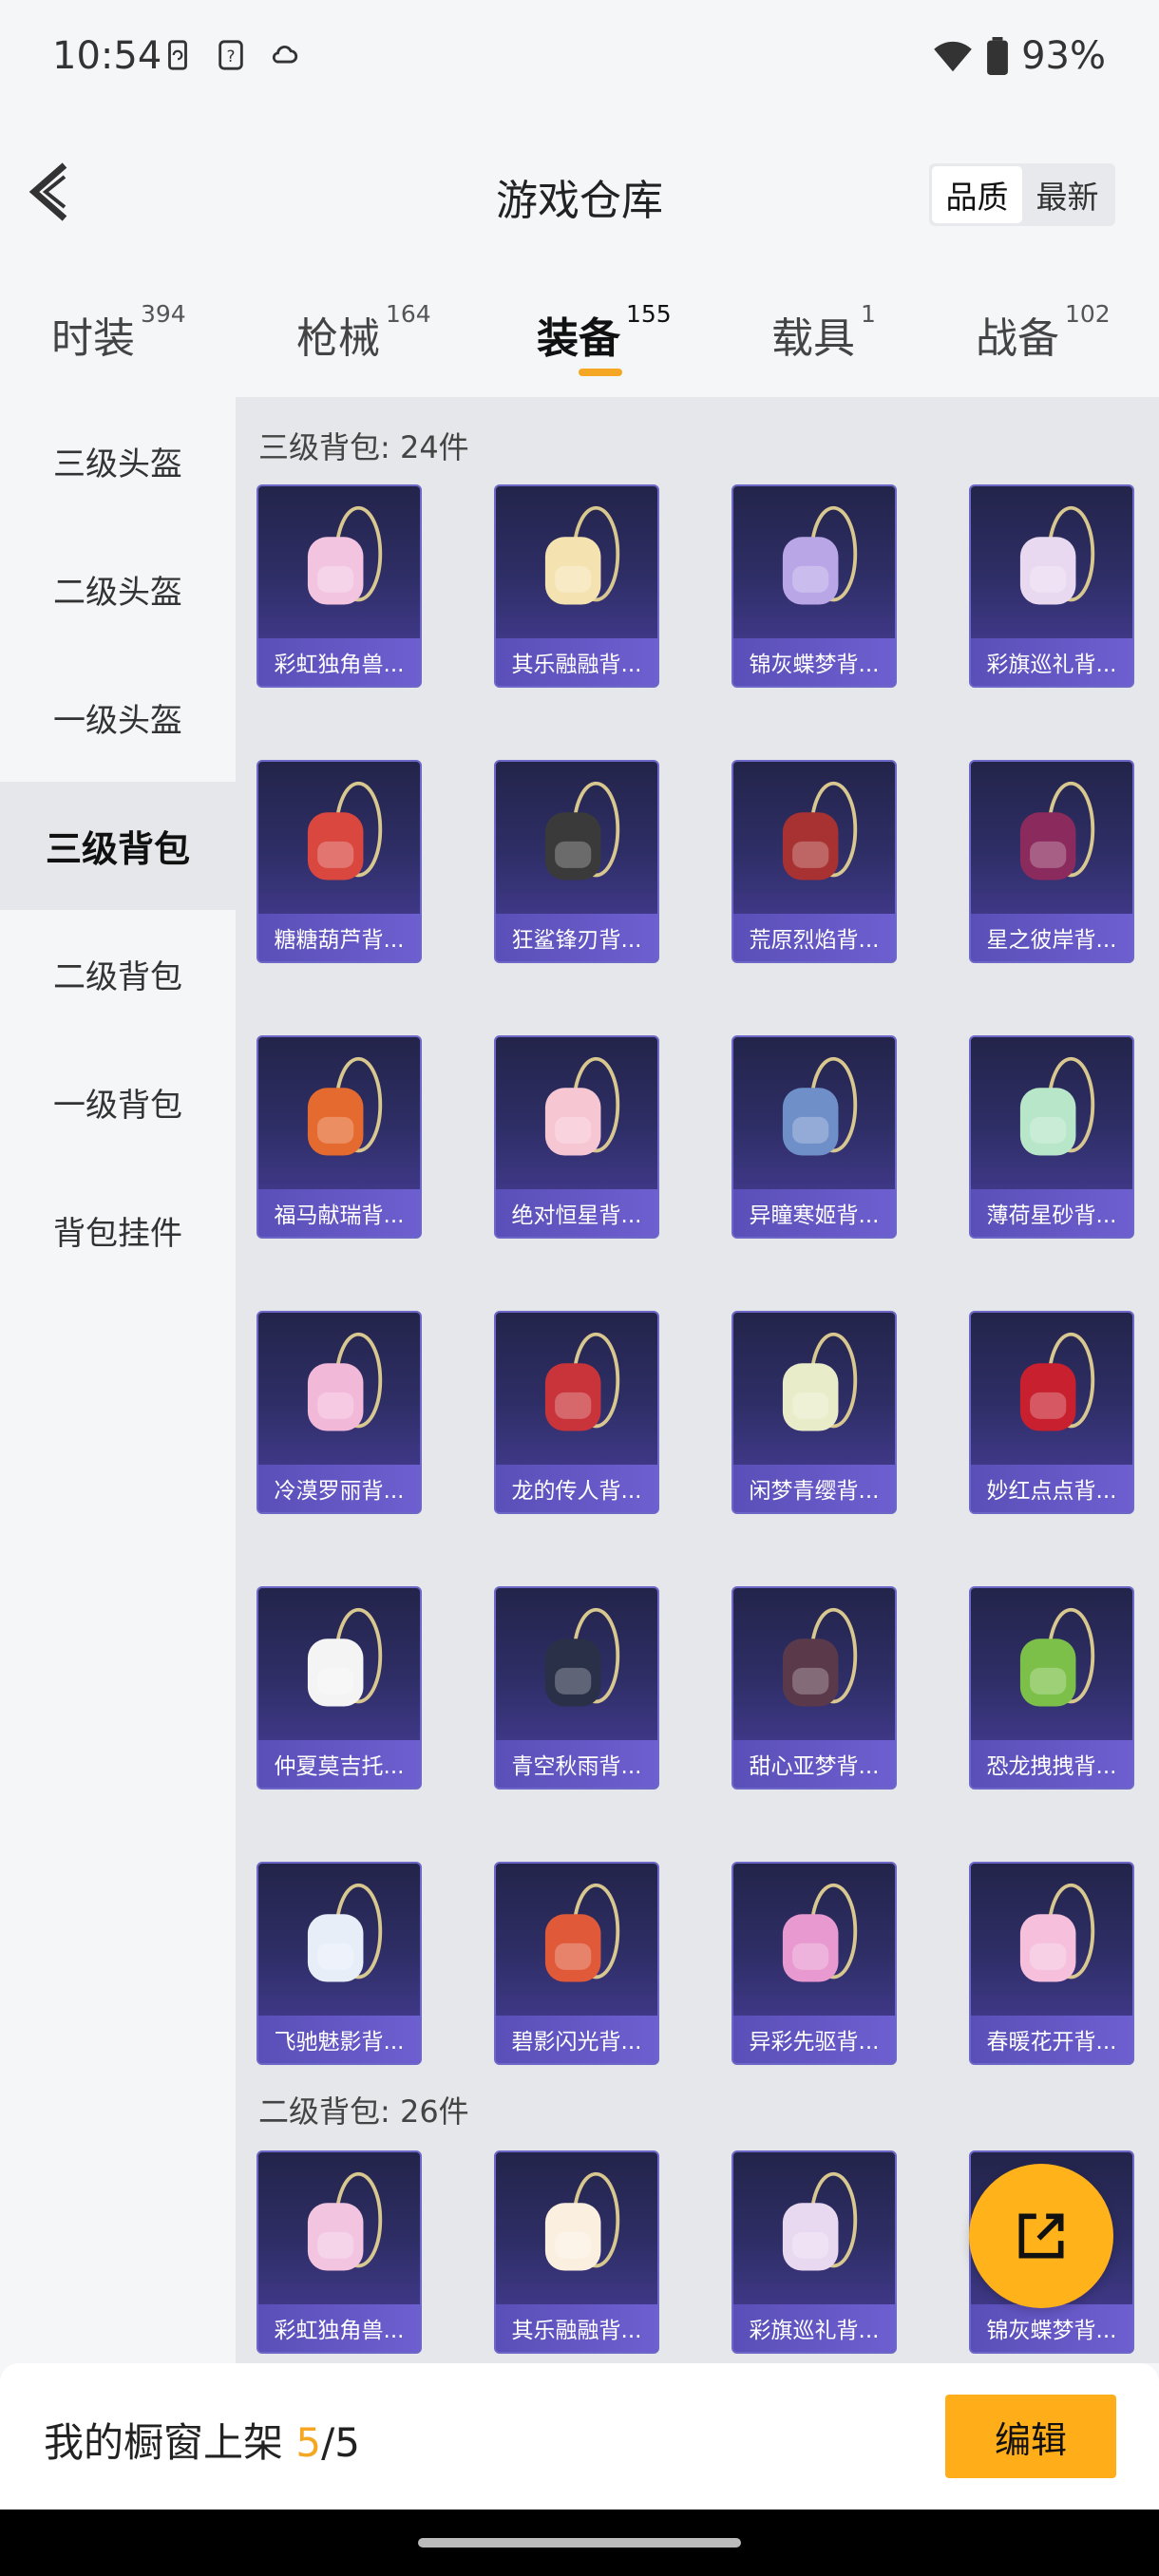  What do you see at coordinates (1067, 194) in the screenshot?
I see `sort-option-latest: 最新` at bounding box center [1067, 194].